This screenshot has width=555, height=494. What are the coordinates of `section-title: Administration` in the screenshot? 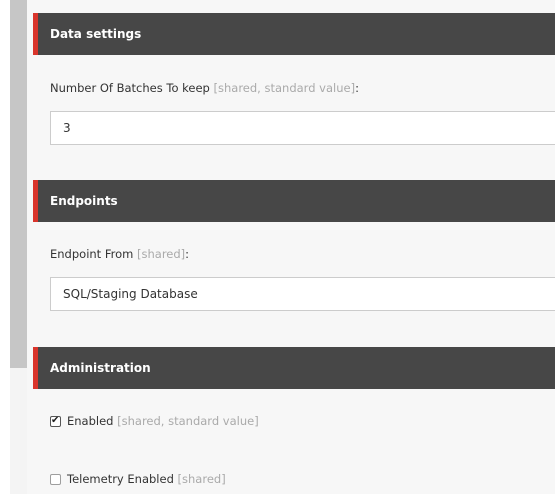 It's located at (100, 368).